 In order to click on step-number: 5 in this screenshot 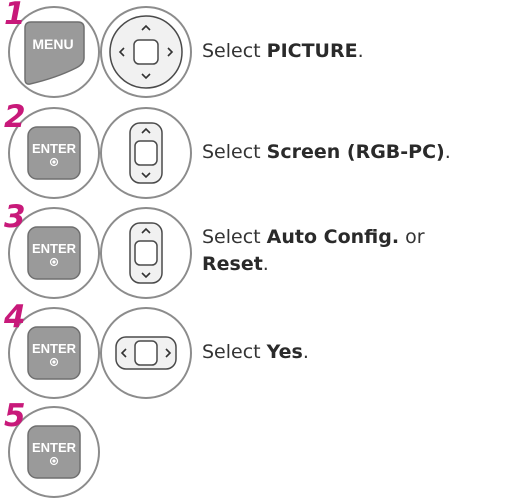, I will do `click(15, 416)`.